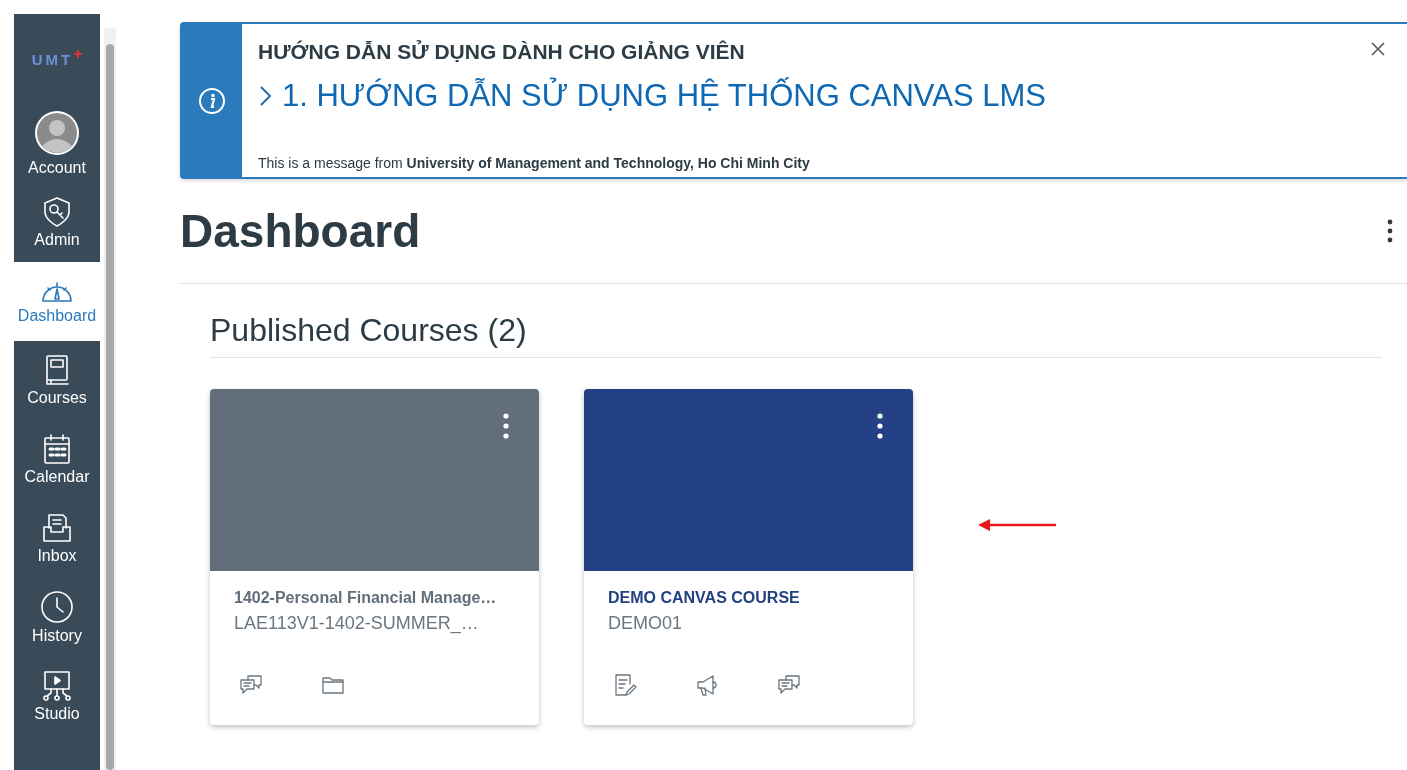 The height and width of the screenshot is (770, 1407). What do you see at coordinates (110, 399) in the screenshot?
I see `scrollbar` at bounding box center [110, 399].